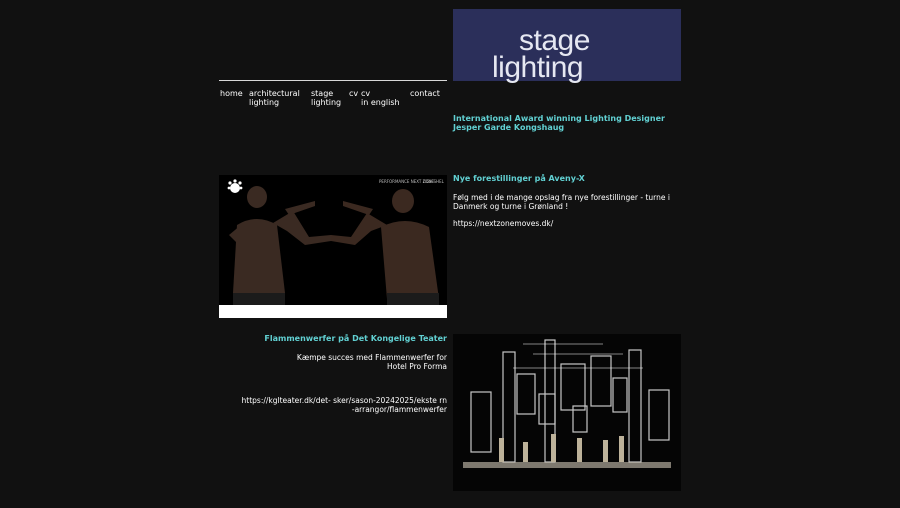 The height and width of the screenshot is (508, 900). What do you see at coordinates (333, 311) in the screenshot?
I see `image-bottom-strip` at bounding box center [333, 311].